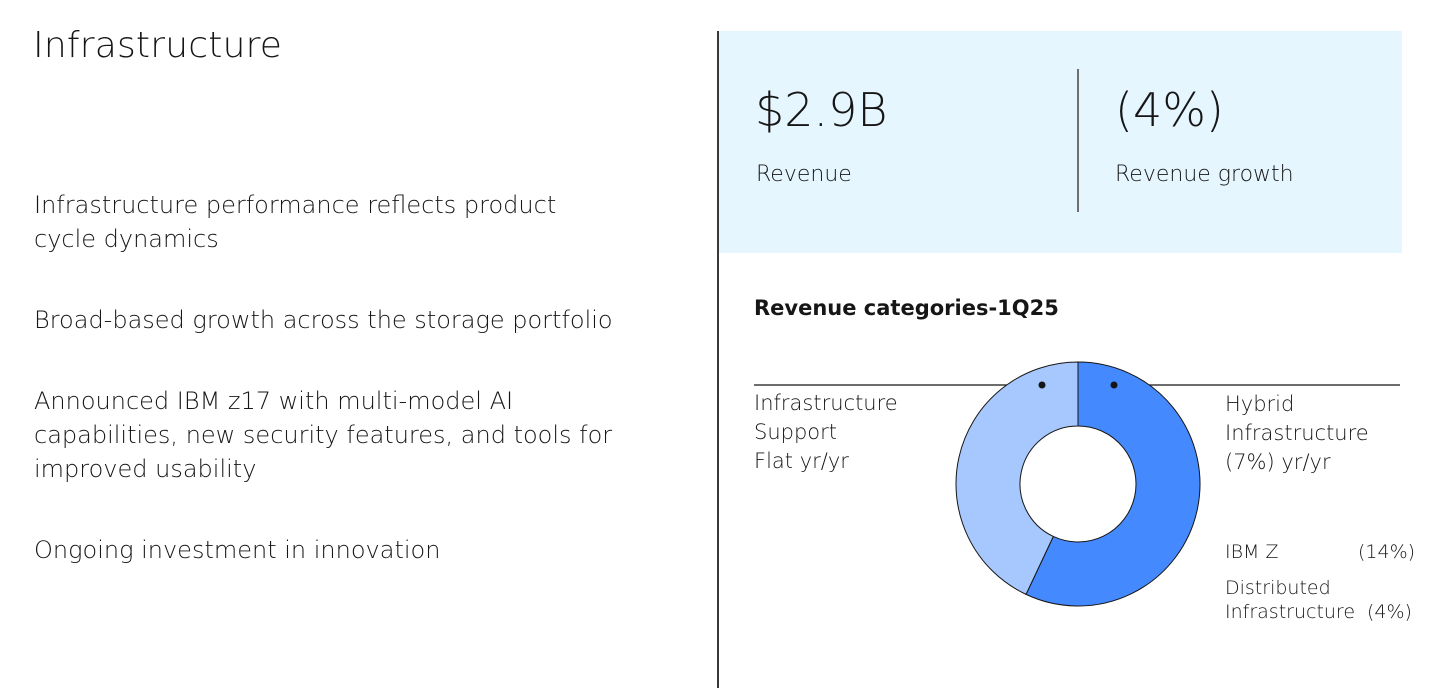  I want to click on support-label-line: Infrastructure, so click(826, 403).